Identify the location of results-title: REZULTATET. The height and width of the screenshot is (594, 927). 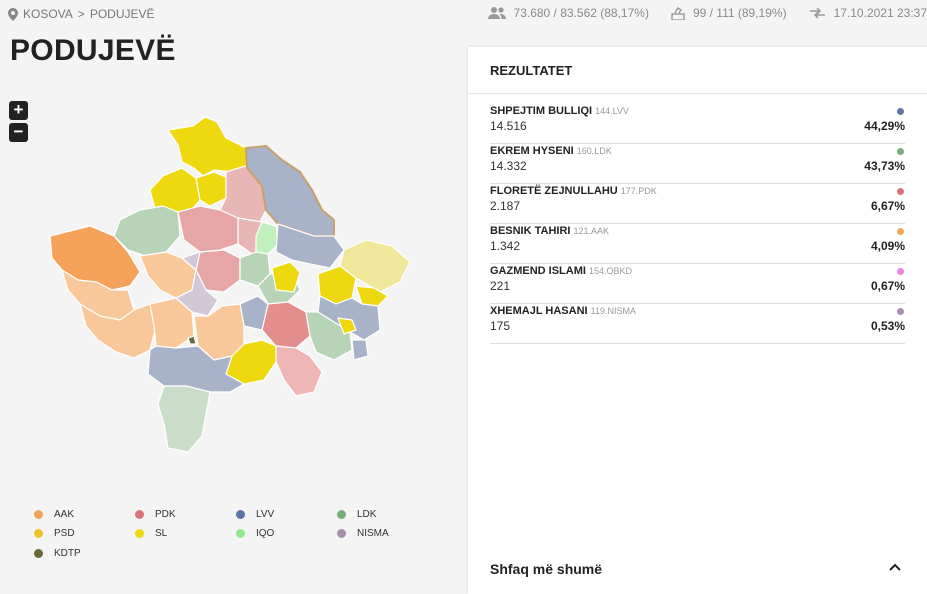
(531, 70).